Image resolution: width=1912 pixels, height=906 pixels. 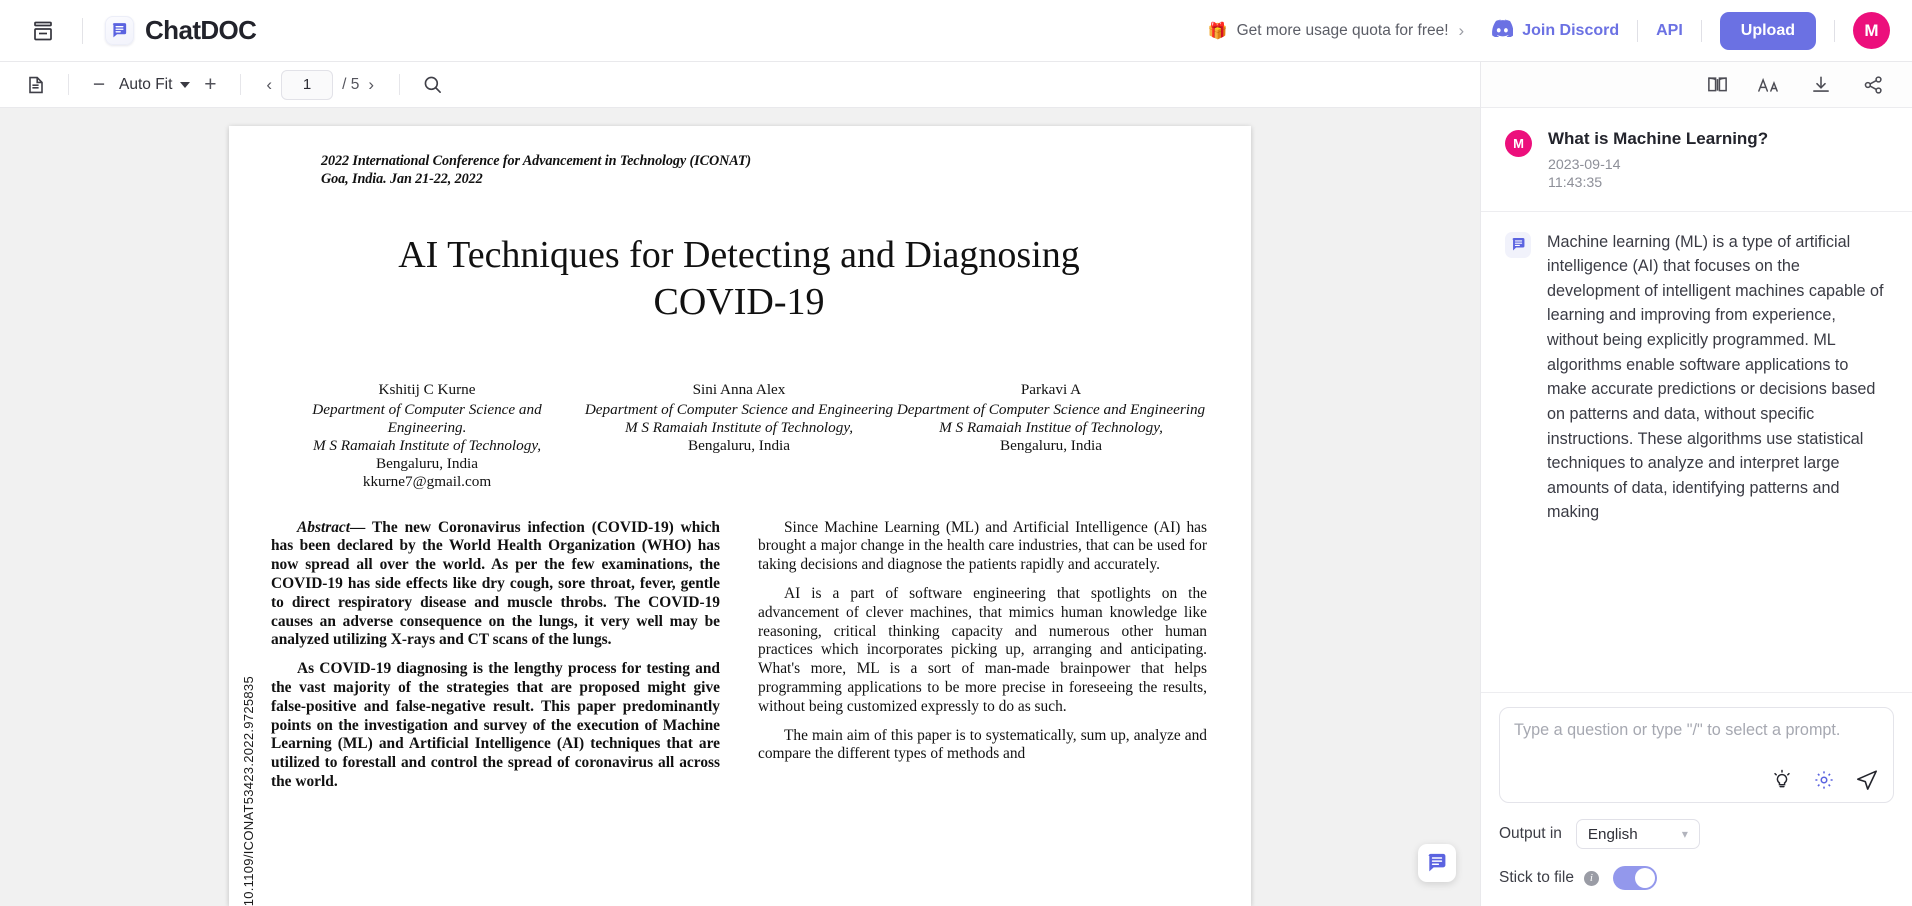 What do you see at coordinates (43, 31) in the screenshot?
I see `archive-box-icon` at bounding box center [43, 31].